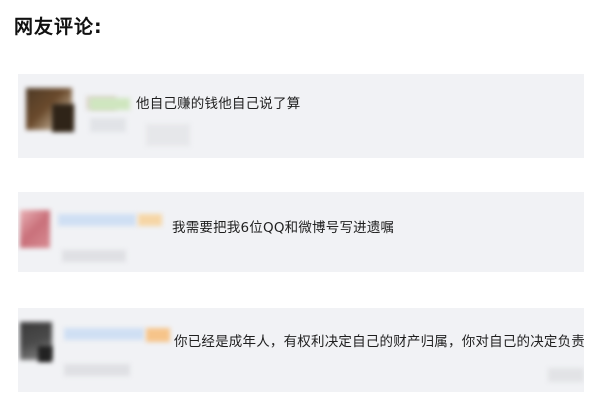  I want to click on comment-text: 我需要把我6位QQ和微博号写进遗嘱, so click(283, 228).